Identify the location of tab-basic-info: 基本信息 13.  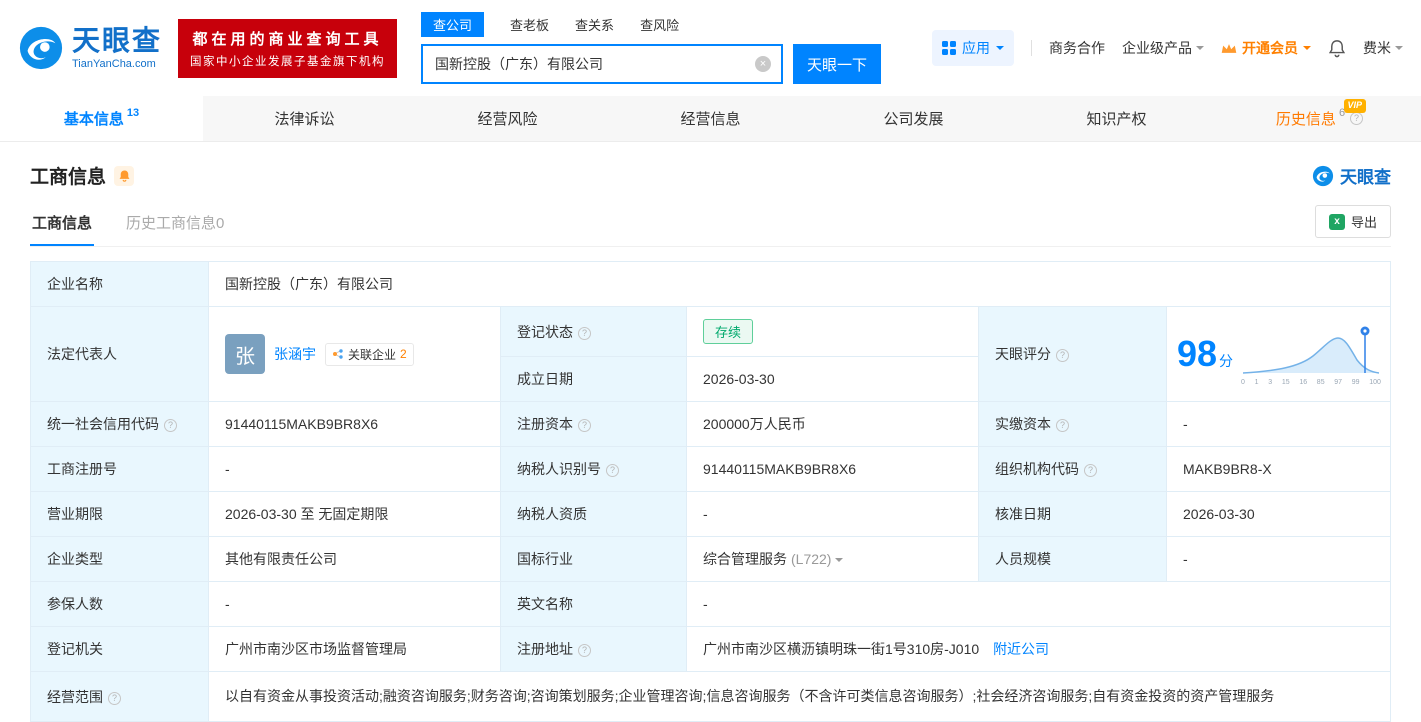
(101, 118).